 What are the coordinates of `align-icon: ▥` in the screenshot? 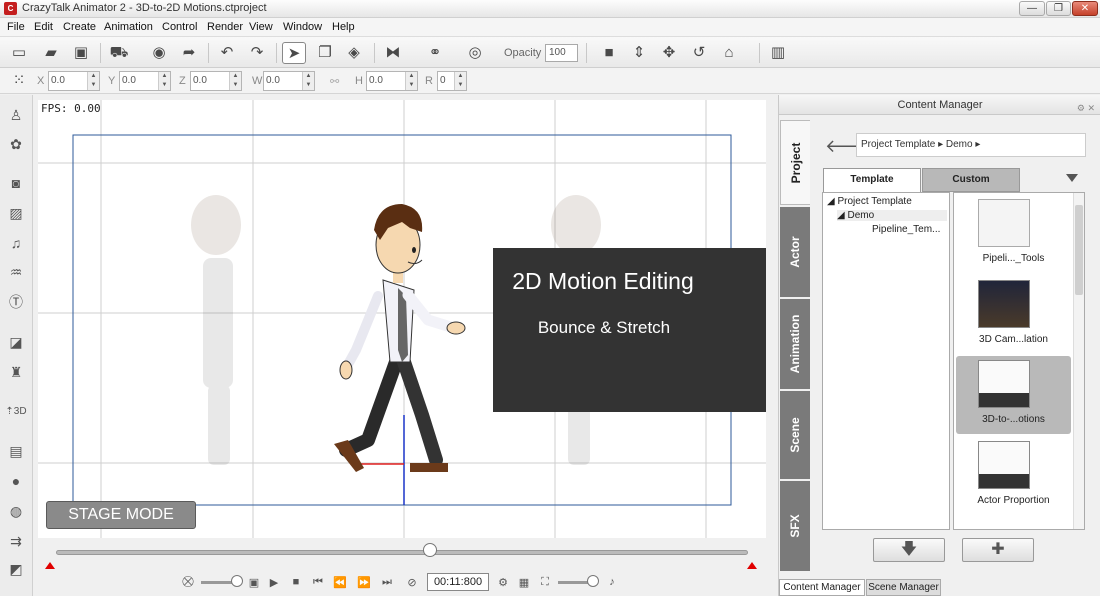 It's located at (778, 53).